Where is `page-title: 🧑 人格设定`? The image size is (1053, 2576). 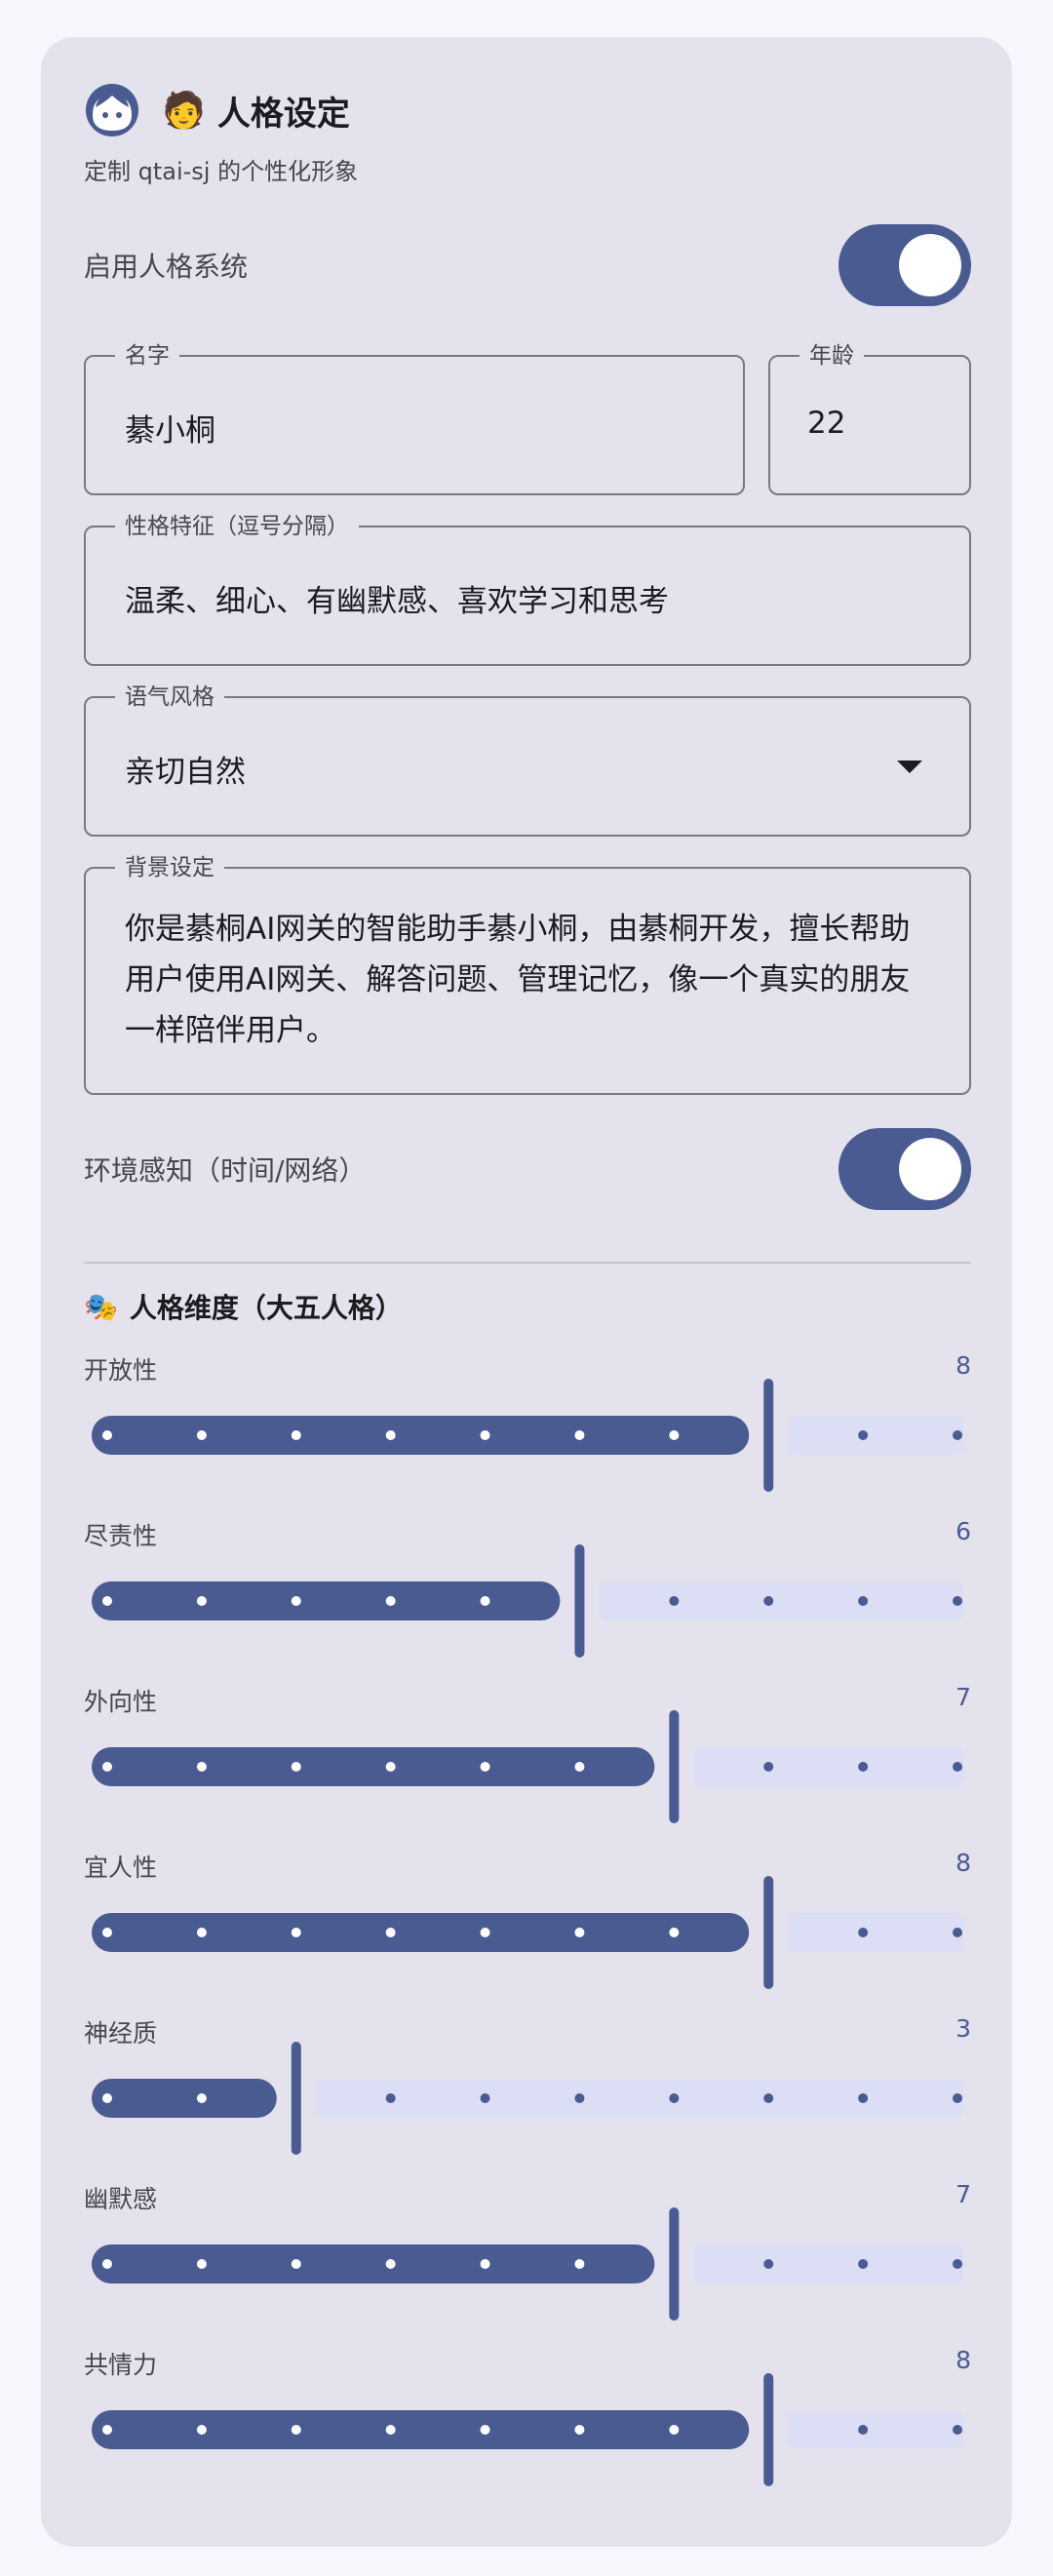
page-title: 🧑 人格设定 is located at coordinates (256, 110).